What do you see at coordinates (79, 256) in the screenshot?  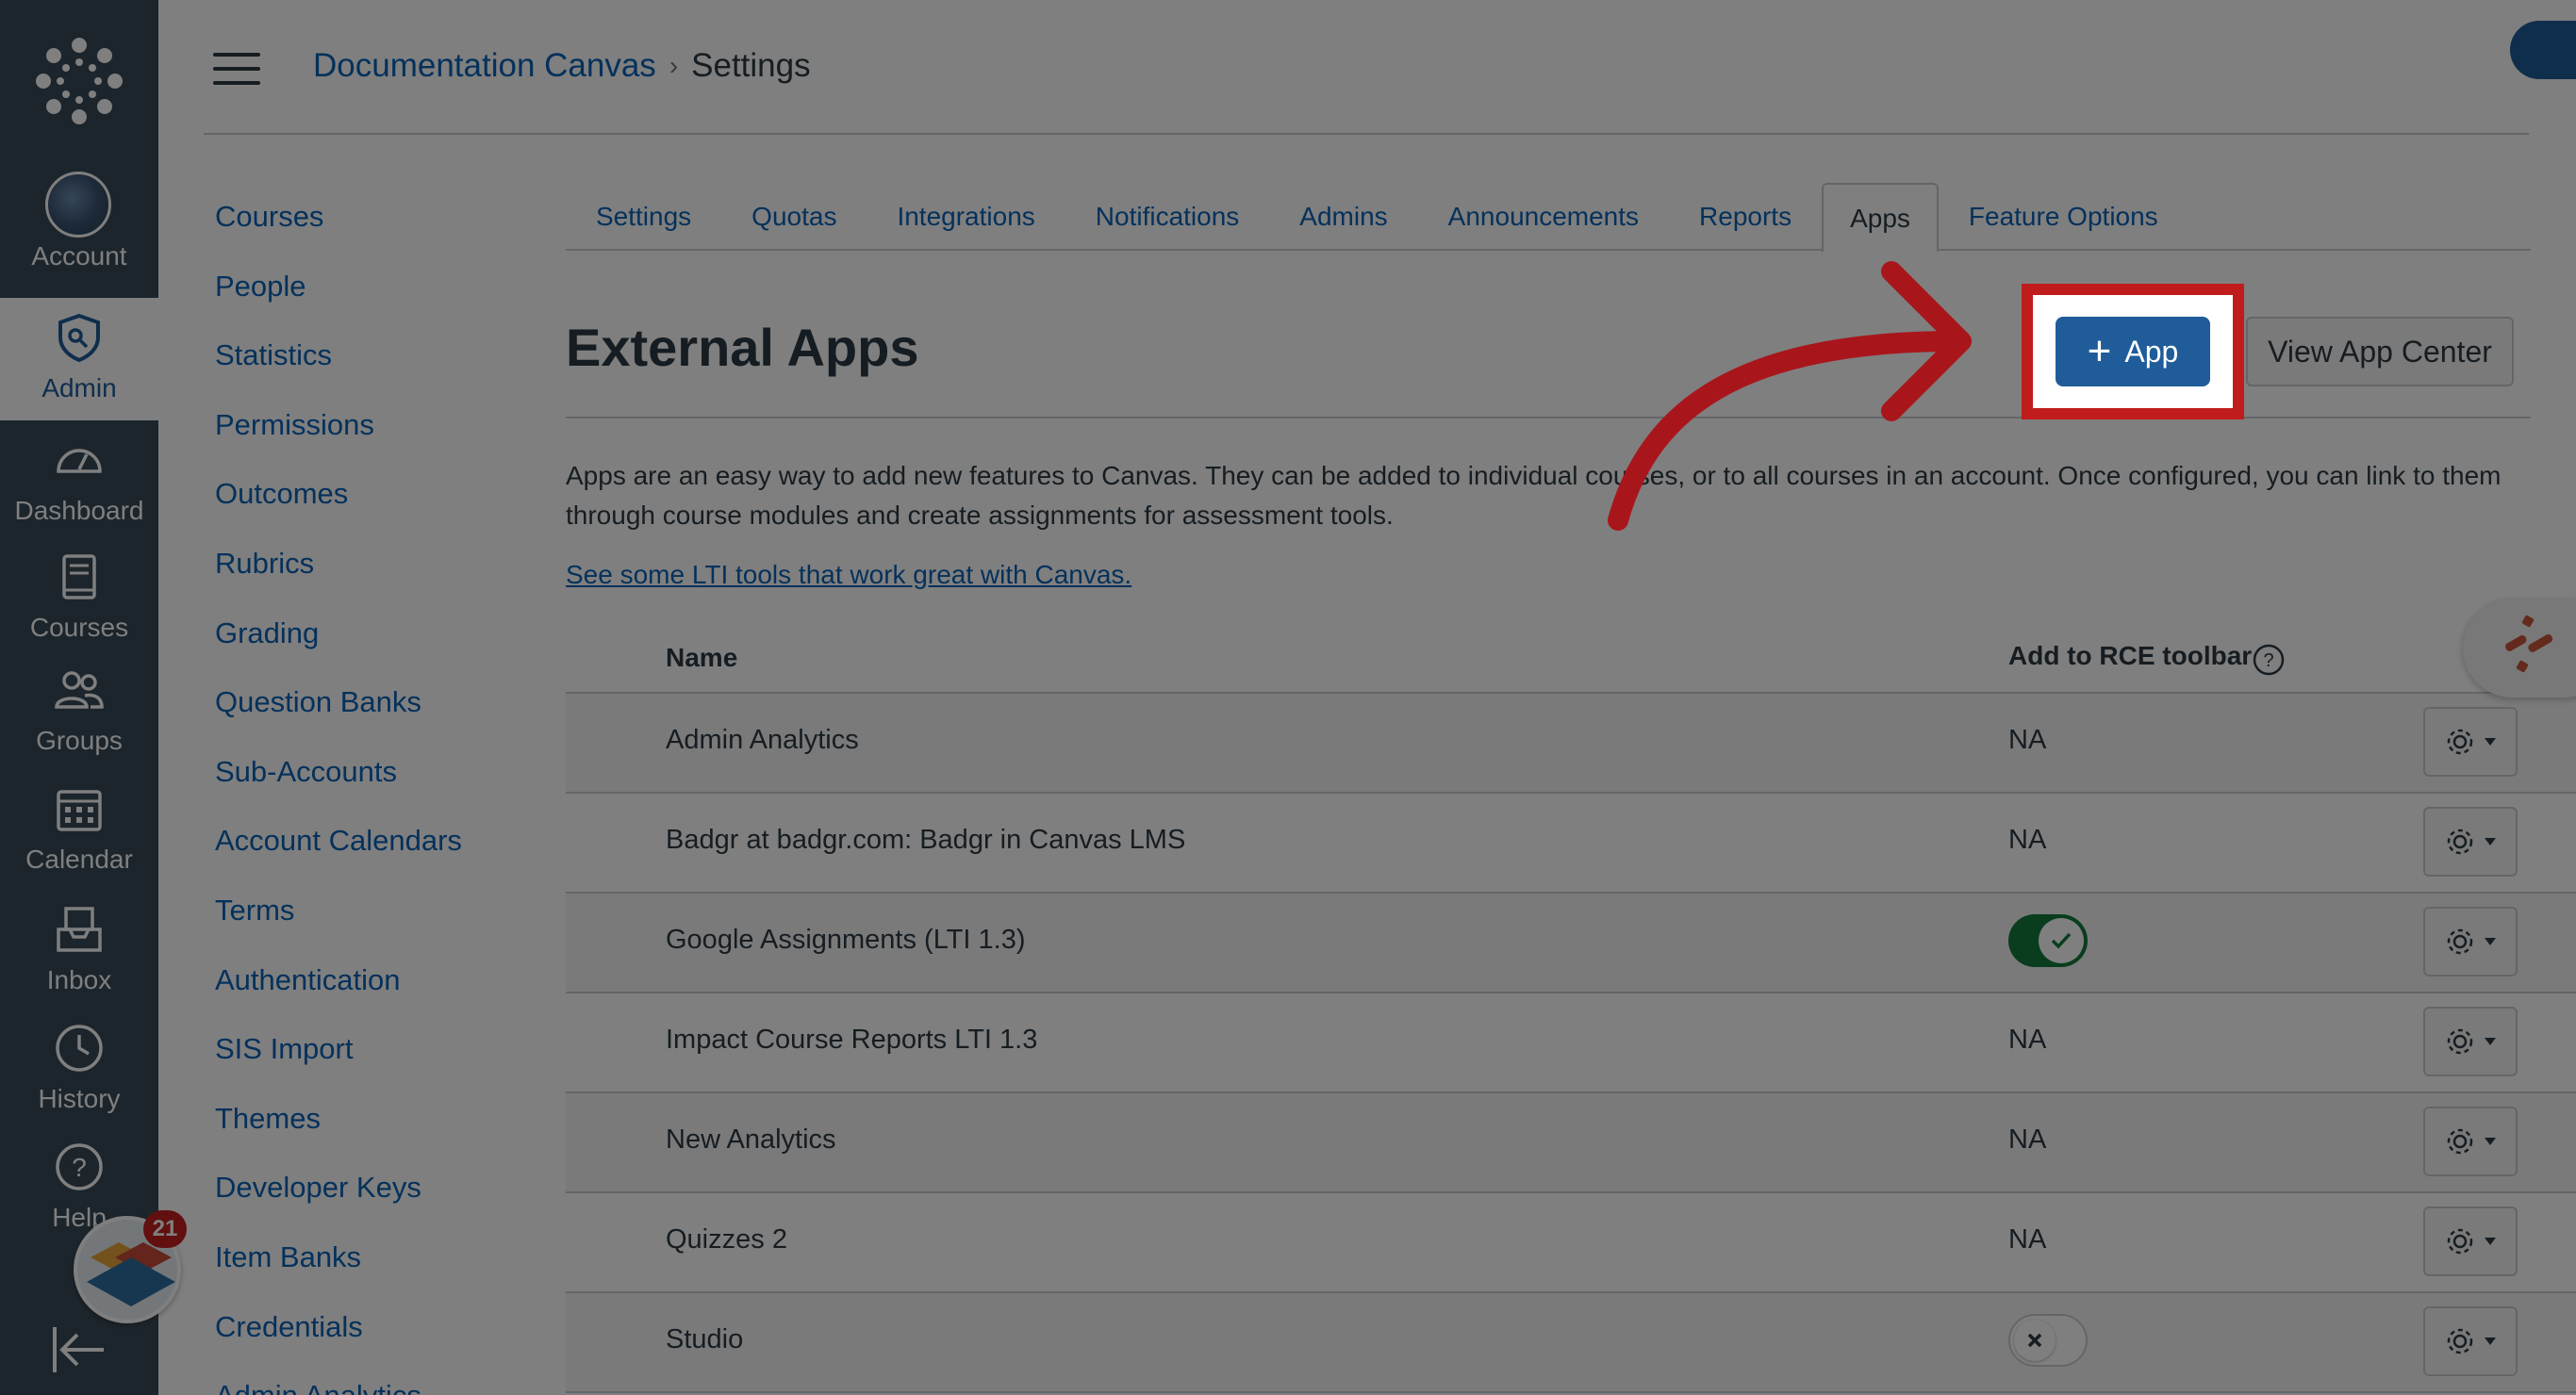 I see `global-nav-label: Account` at bounding box center [79, 256].